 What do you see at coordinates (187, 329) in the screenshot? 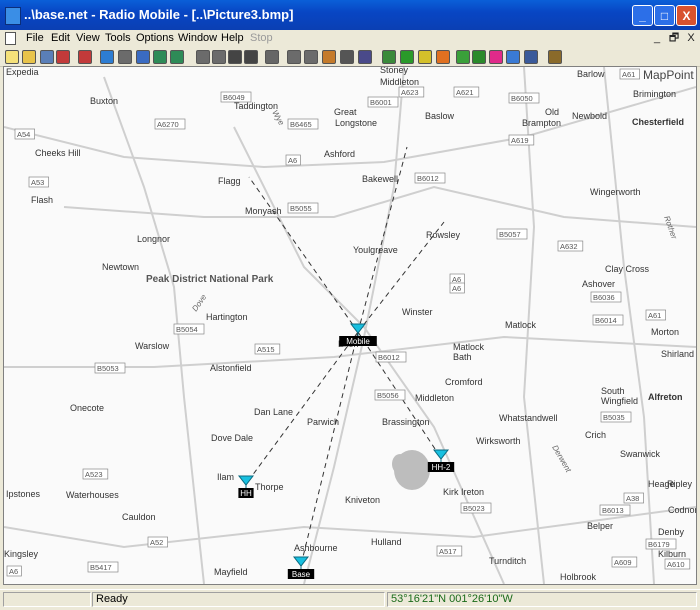
I see `road-label: B5054` at bounding box center [187, 329].